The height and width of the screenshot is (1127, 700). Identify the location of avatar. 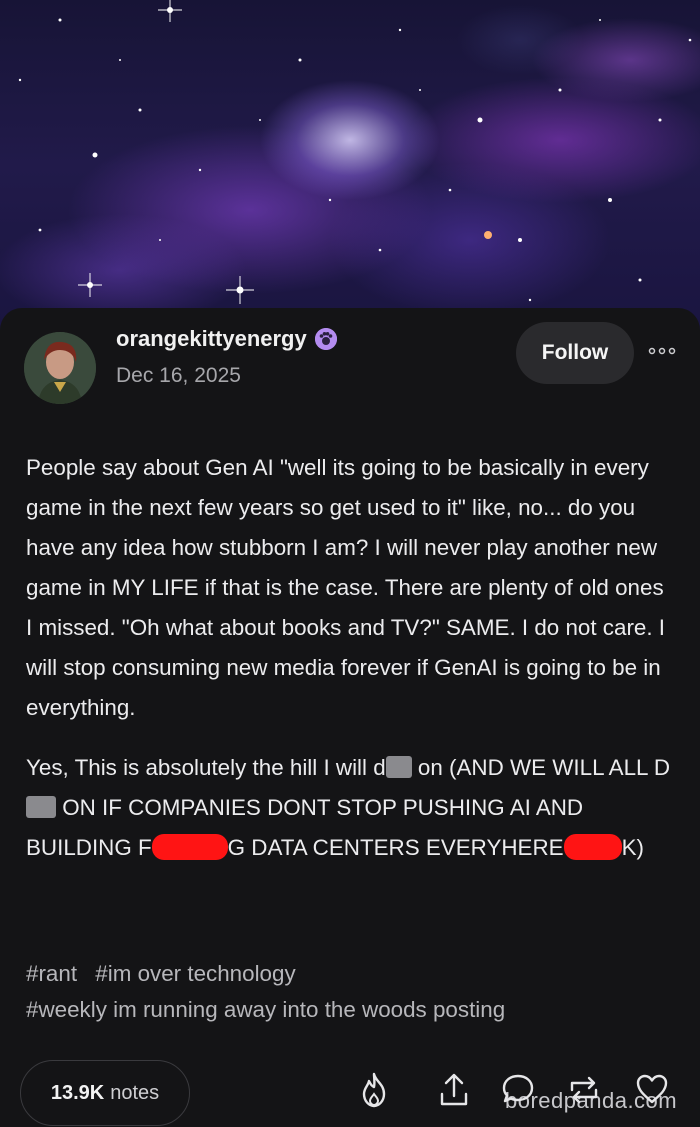
(60, 368).